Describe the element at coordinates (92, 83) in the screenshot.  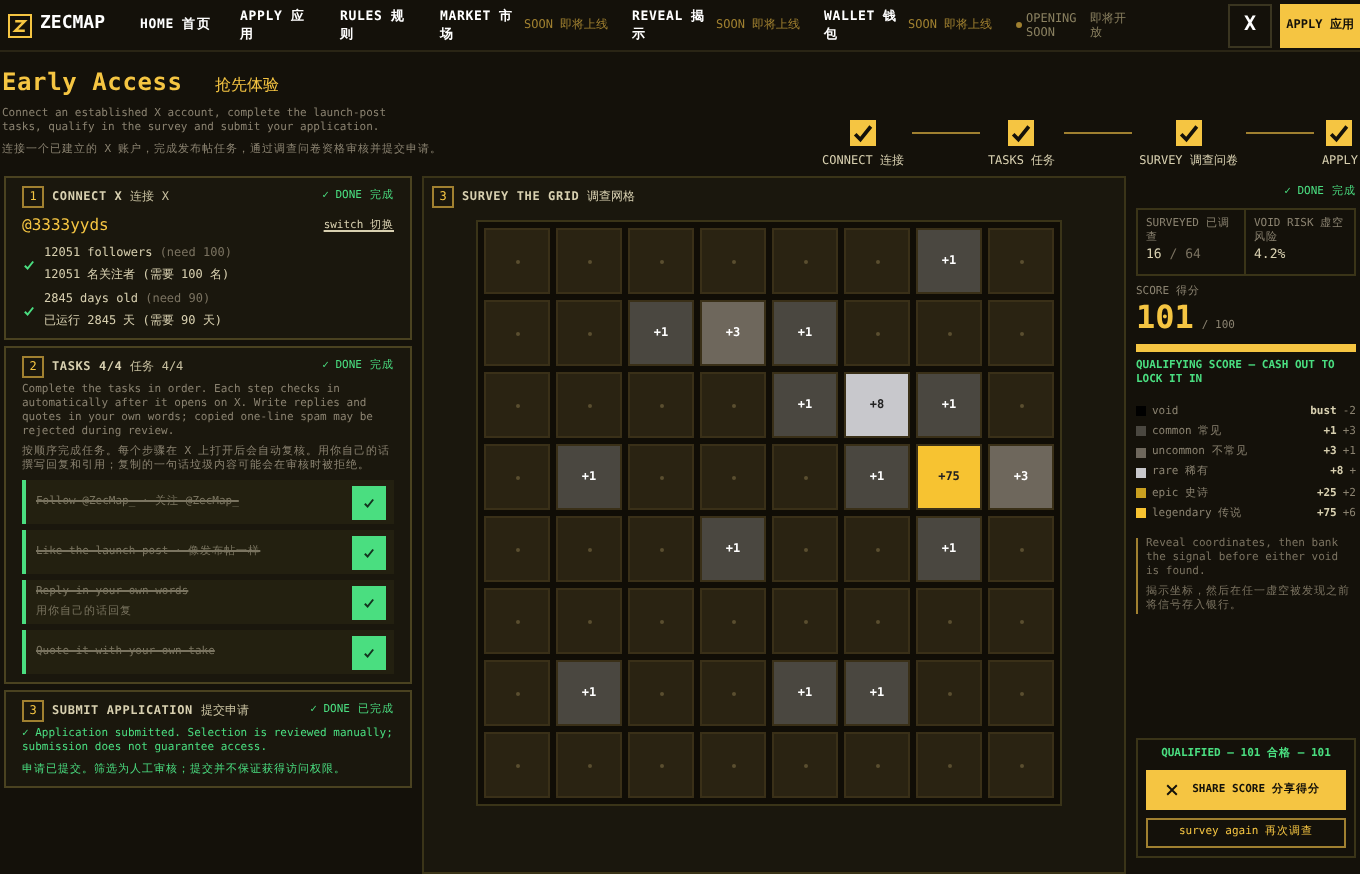
I see `page-title: Early Access` at that location.